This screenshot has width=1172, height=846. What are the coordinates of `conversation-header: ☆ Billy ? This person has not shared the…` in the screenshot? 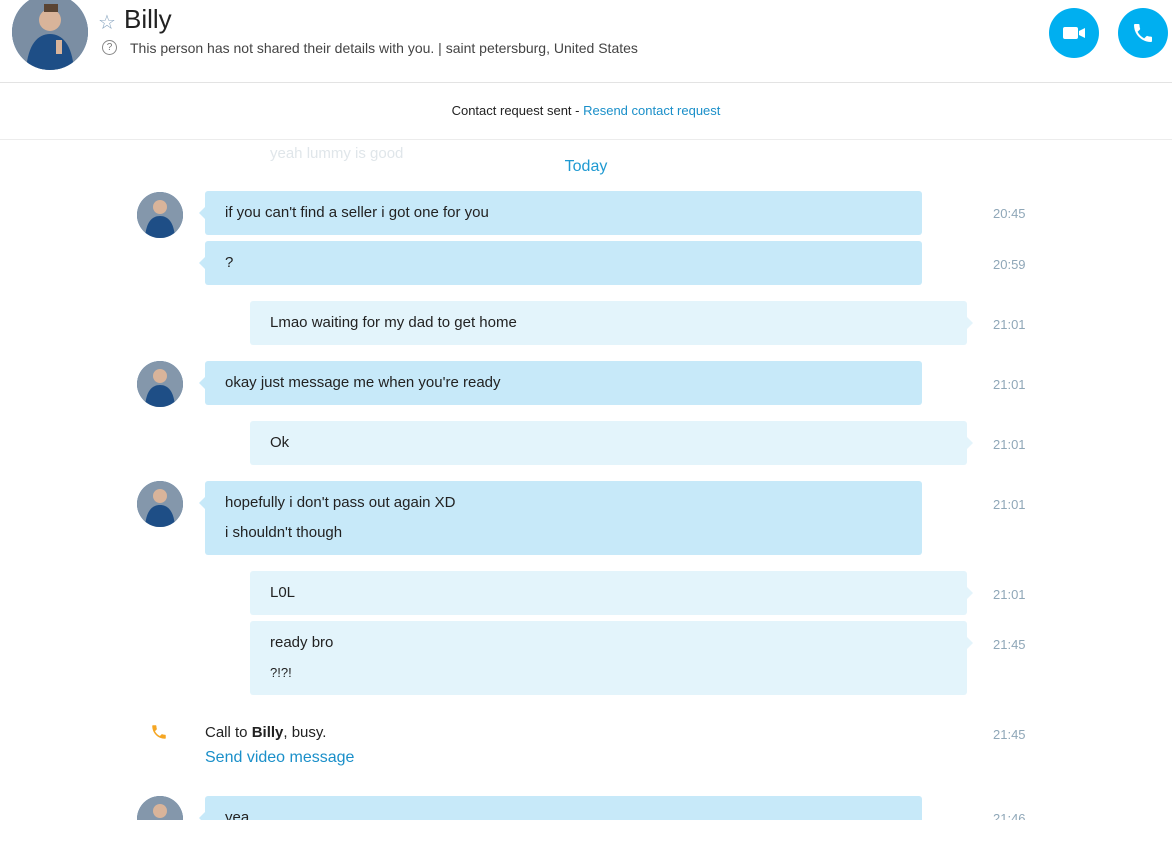 It's located at (586, 41).